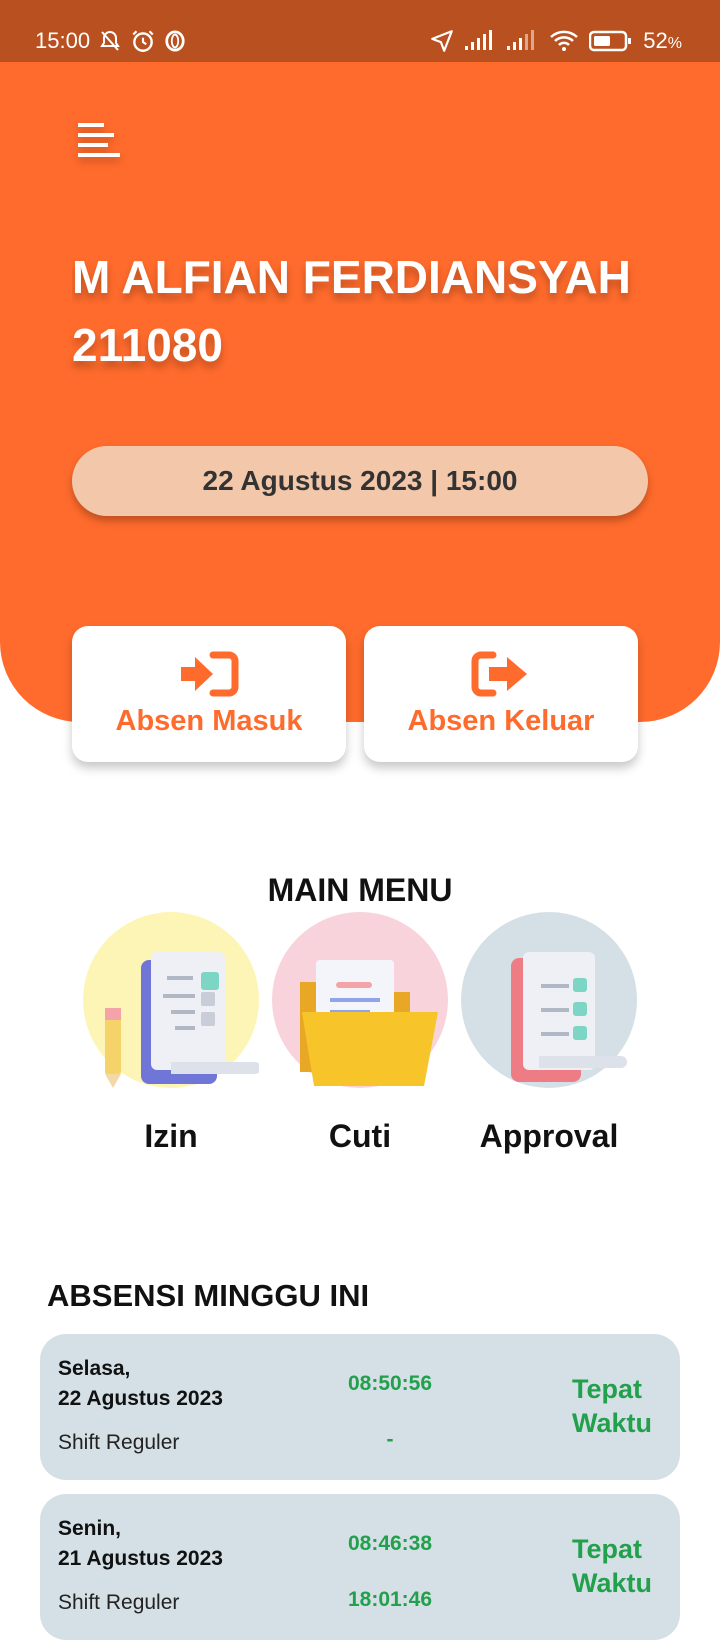  What do you see at coordinates (143, 41) in the screenshot?
I see `alarm-clock-icon` at bounding box center [143, 41].